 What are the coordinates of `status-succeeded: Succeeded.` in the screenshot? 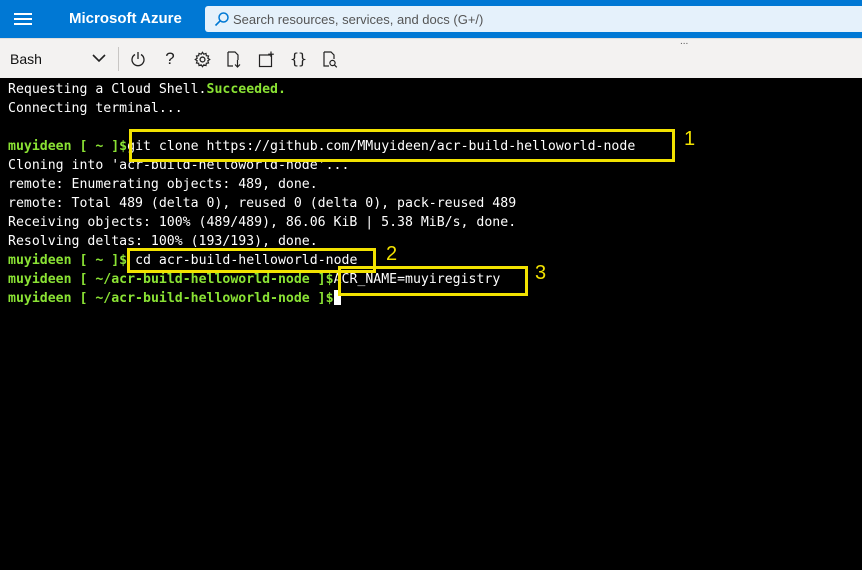 It's located at (246, 89).